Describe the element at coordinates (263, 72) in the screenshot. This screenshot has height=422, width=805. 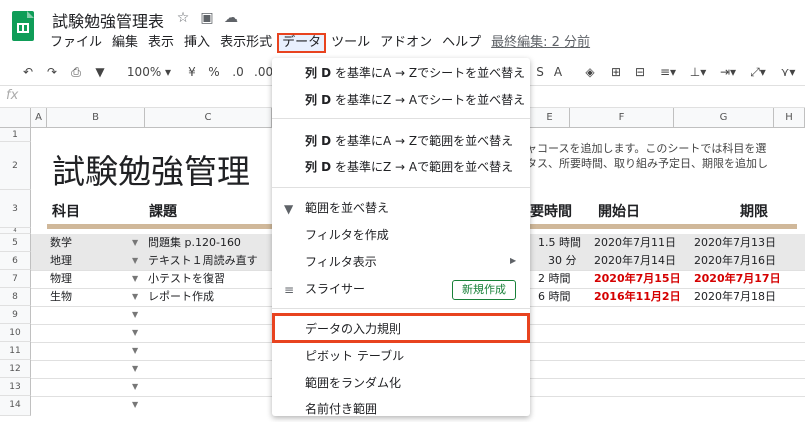
I see `increase-decimal-button: .00` at that location.